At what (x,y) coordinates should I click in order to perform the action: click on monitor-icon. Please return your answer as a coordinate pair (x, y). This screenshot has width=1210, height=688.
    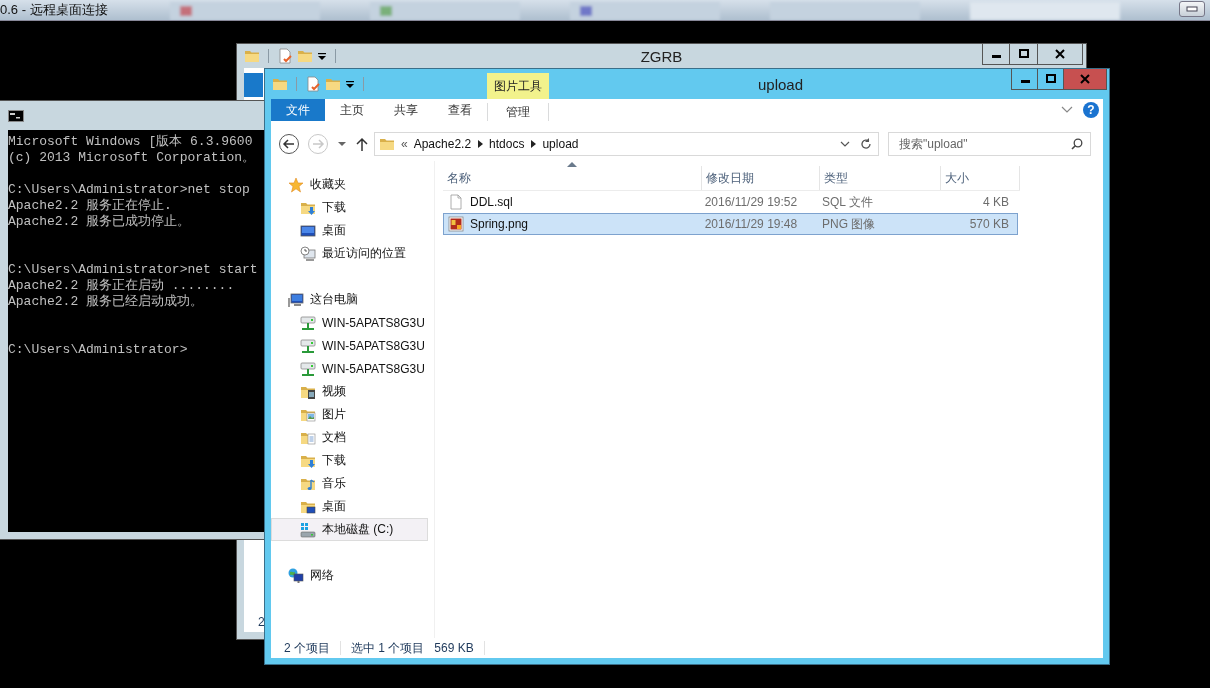
    Looking at the image, I should click on (308, 230).